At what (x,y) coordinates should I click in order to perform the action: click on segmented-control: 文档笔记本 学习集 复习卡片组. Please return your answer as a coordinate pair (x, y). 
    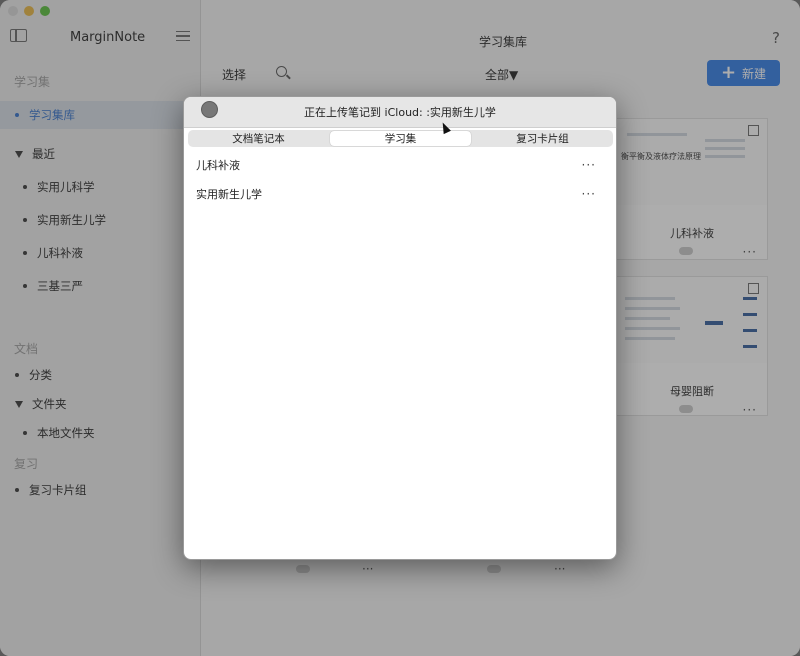
    Looking at the image, I should click on (400, 138).